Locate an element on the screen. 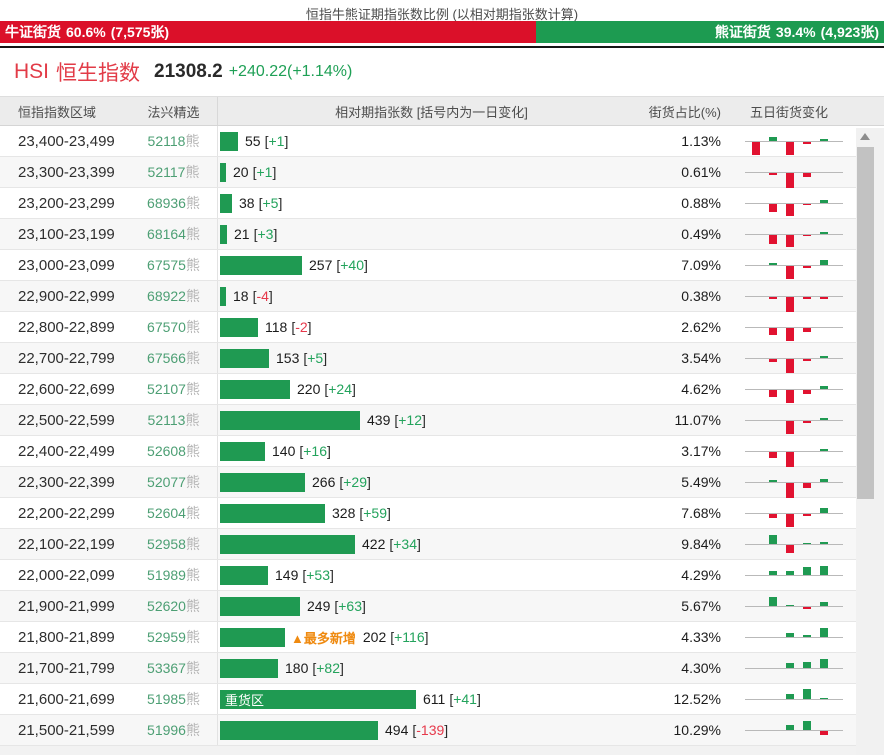 This screenshot has height=755, width=884. table-row: 23,400-23,499 52118熊 55 [+1] 1.13% is located at coordinates (428, 141).